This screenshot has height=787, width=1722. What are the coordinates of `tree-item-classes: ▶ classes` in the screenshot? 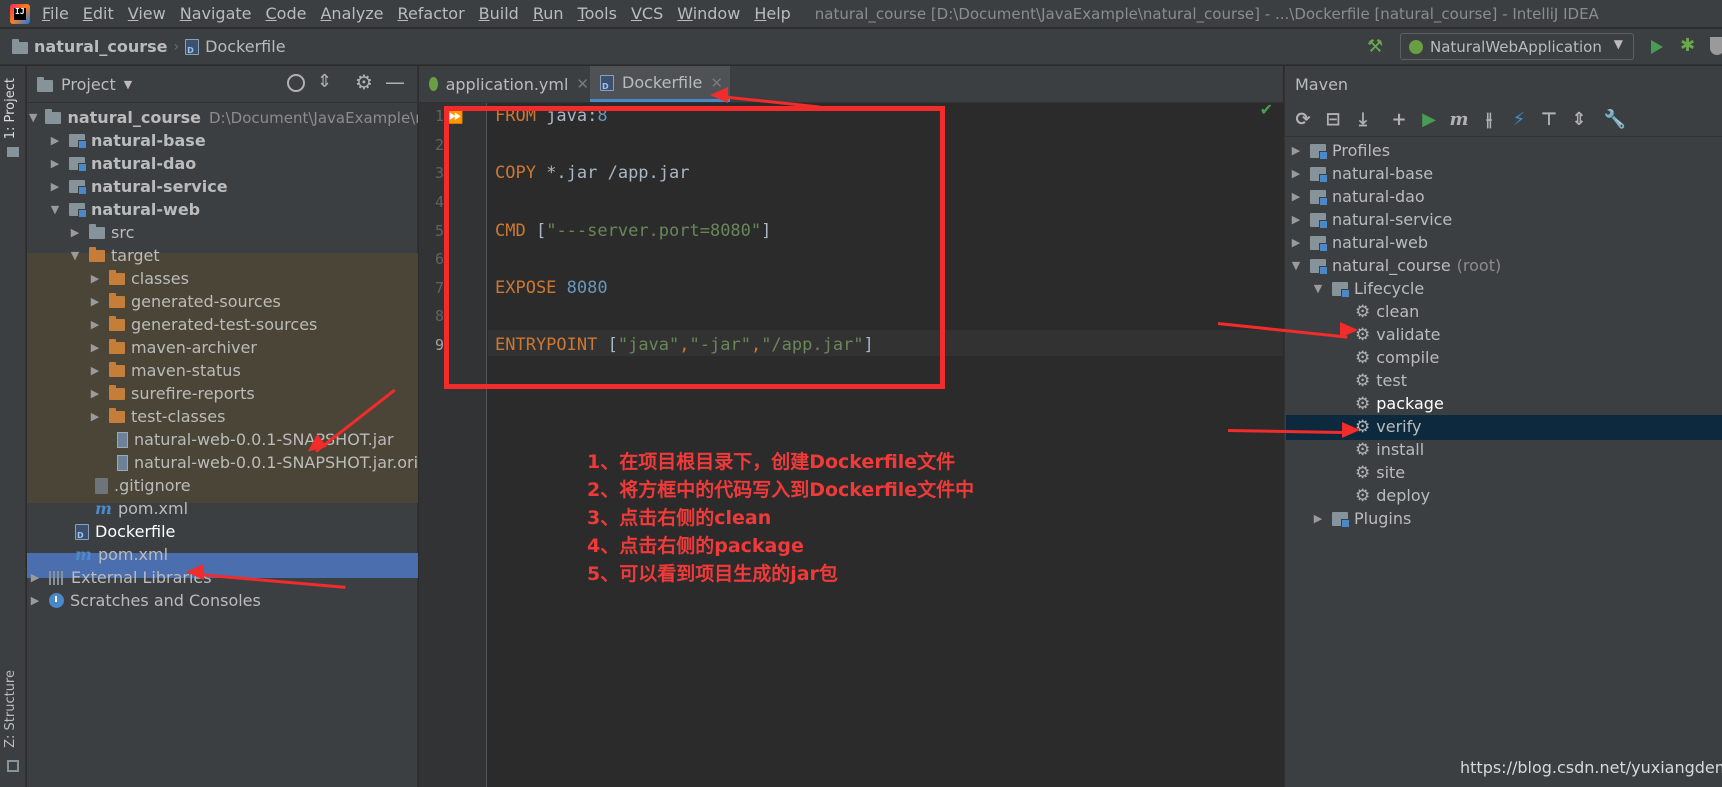 It's located at (222, 278).